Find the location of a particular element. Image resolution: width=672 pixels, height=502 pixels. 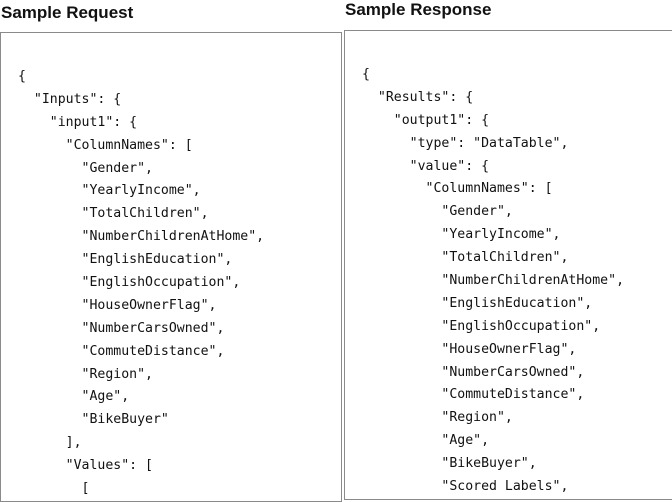

code-line: "input1": { is located at coordinates (78, 122).